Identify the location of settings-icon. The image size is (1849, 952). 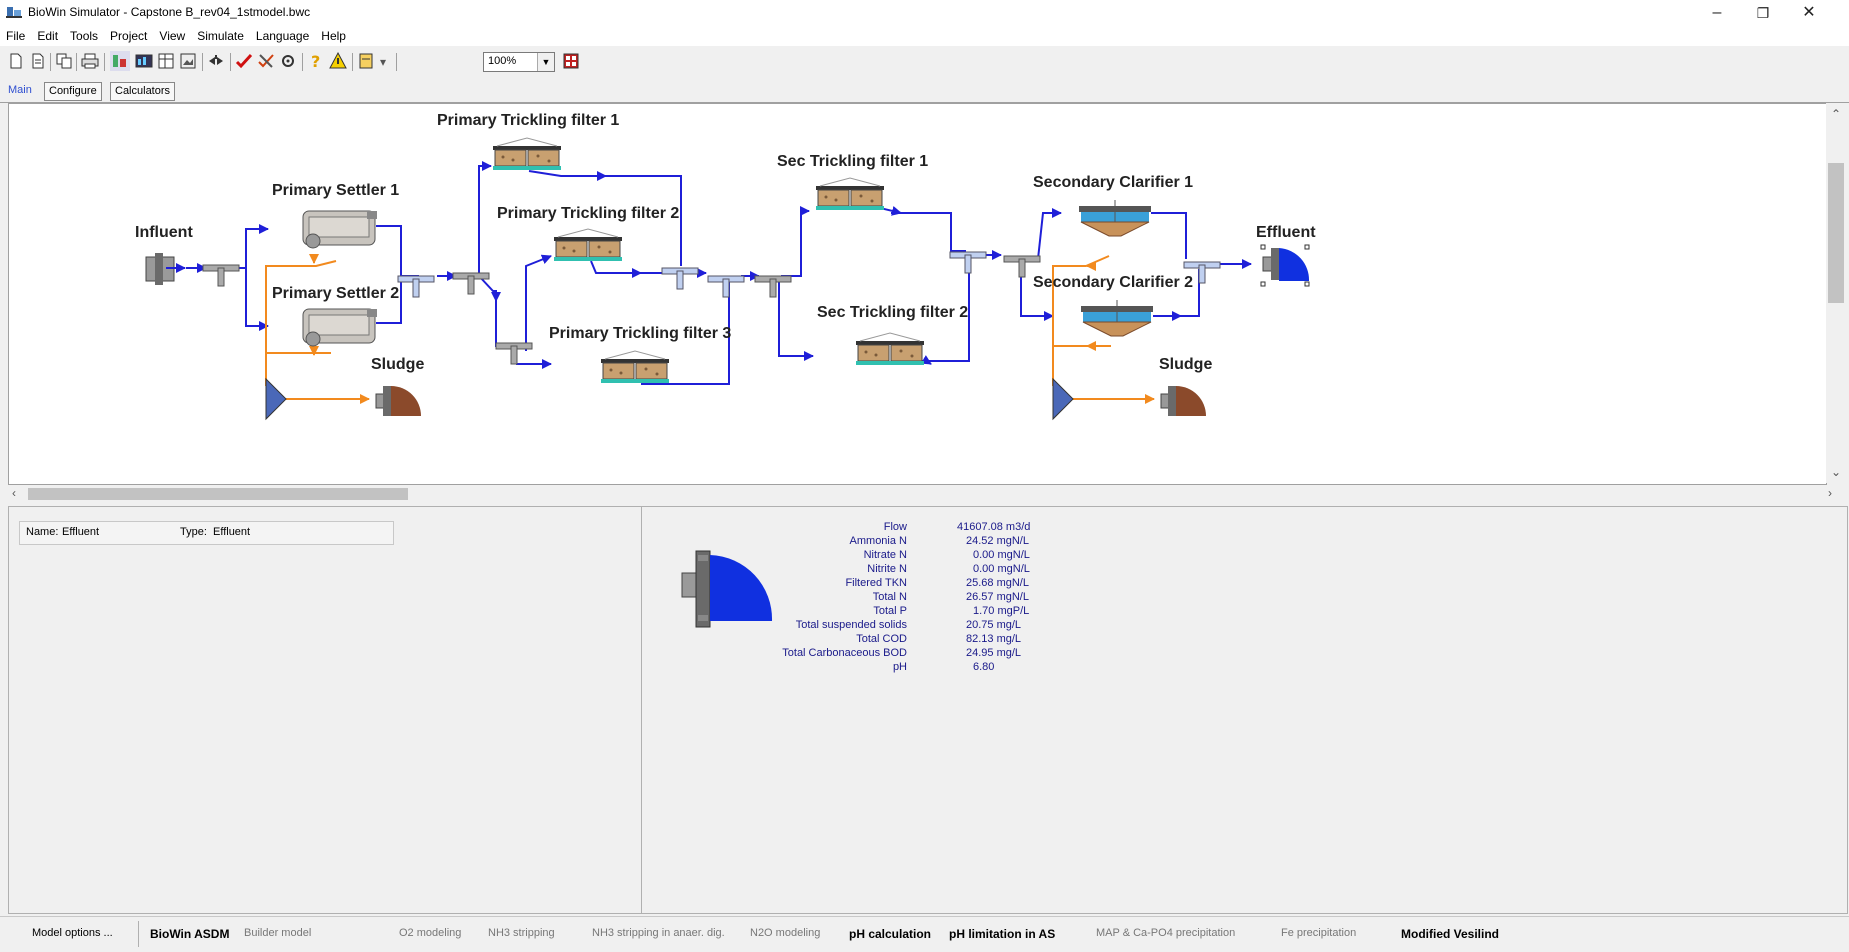
(288, 61).